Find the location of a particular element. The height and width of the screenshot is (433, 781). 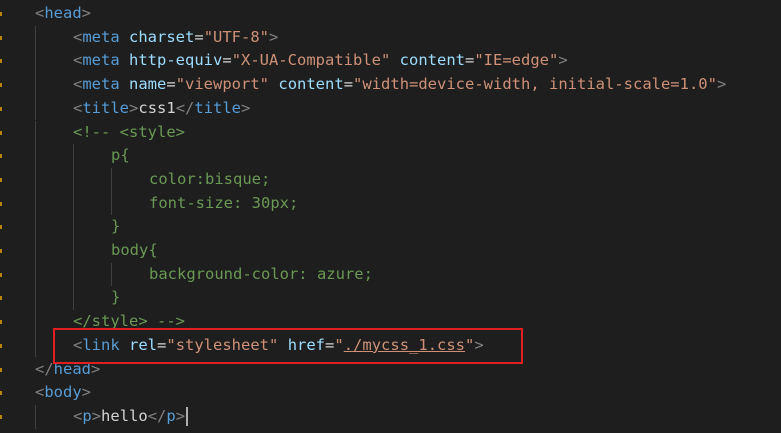

code-text: font-size: 30px; is located at coordinates (223, 204).